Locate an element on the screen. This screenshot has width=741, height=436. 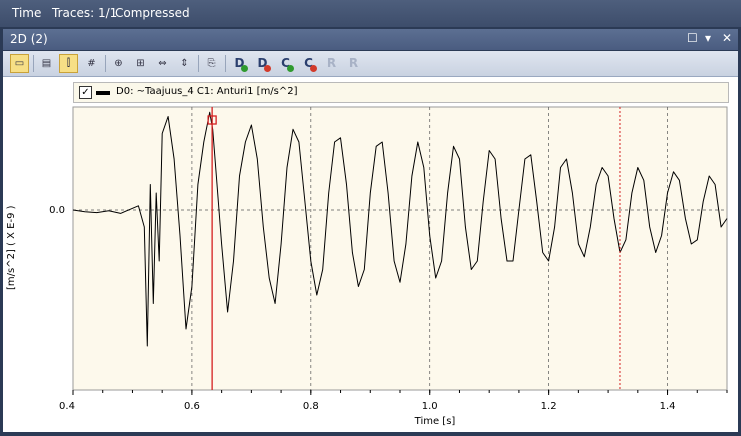
x-axis-label: Time [s] is located at coordinates (435, 421).